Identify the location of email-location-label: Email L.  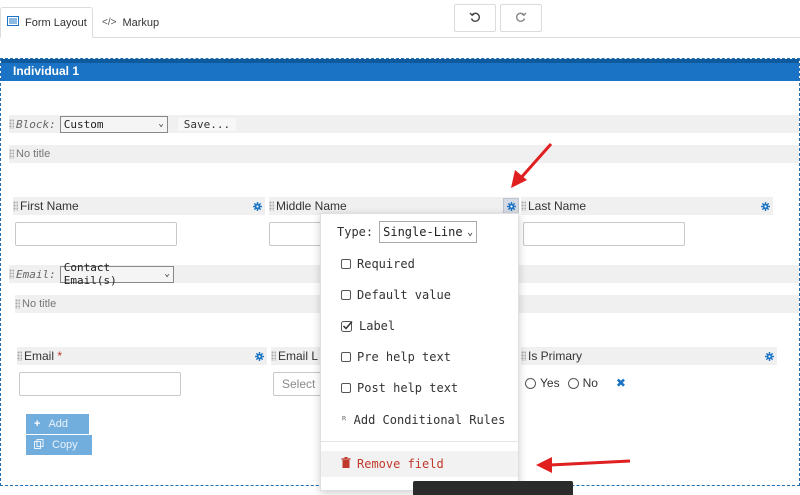
(298, 356).